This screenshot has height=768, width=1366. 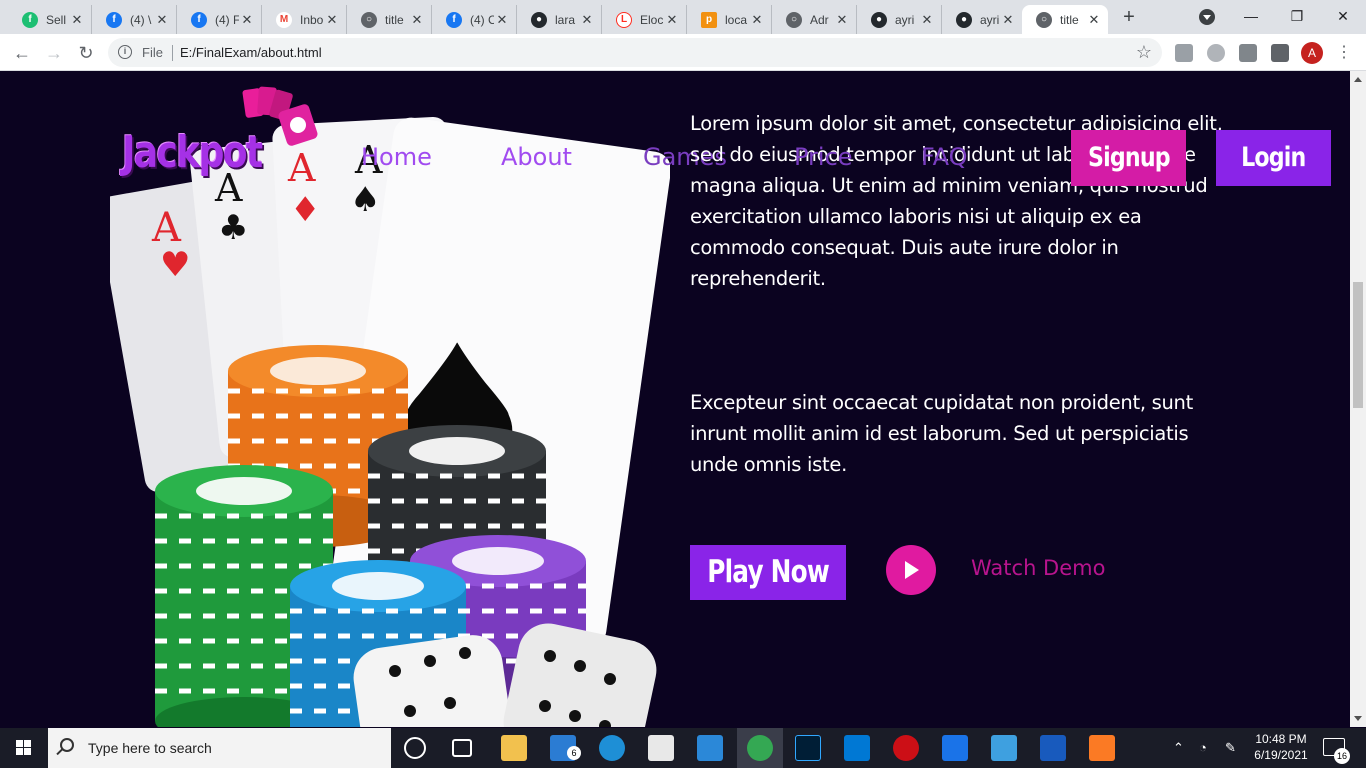 What do you see at coordinates (219, 19) in the screenshot?
I see `browser-tab: f (4) F ✕` at bounding box center [219, 19].